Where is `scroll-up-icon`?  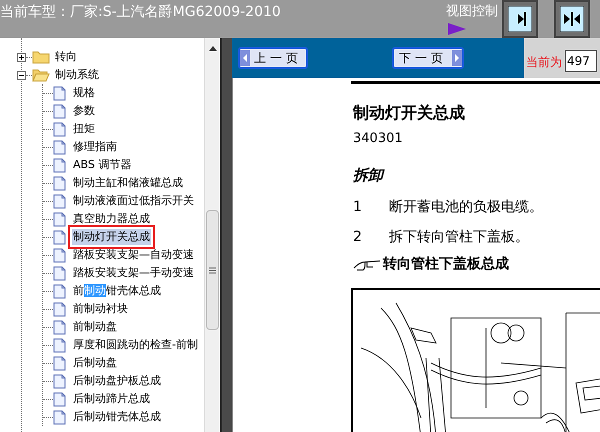
scroll-up-icon is located at coordinates (213, 48).